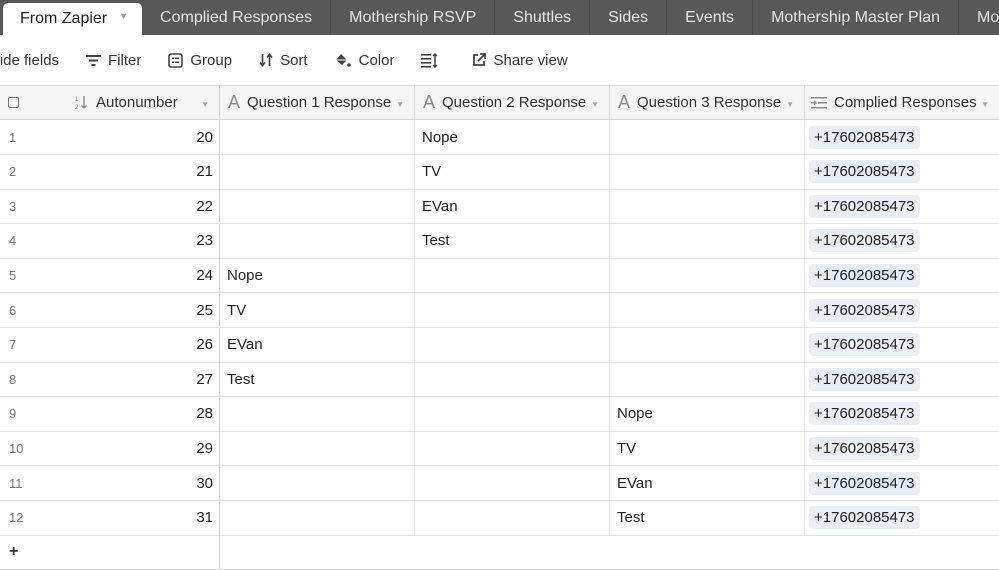 The width and height of the screenshot is (999, 570). Describe the element at coordinates (144, 310) in the screenshot. I see `cell-autonumber: 25` at that location.